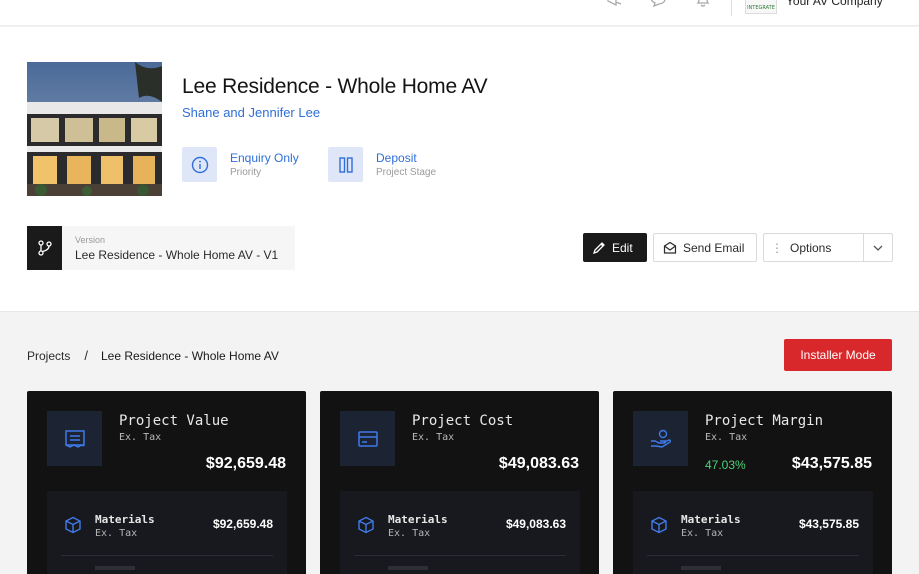 Image resolution: width=919 pixels, height=574 pixels. What do you see at coordinates (753, 532) in the screenshot?
I see `materials-row: Materials Ex. Tax $43,575.85` at bounding box center [753, 532].